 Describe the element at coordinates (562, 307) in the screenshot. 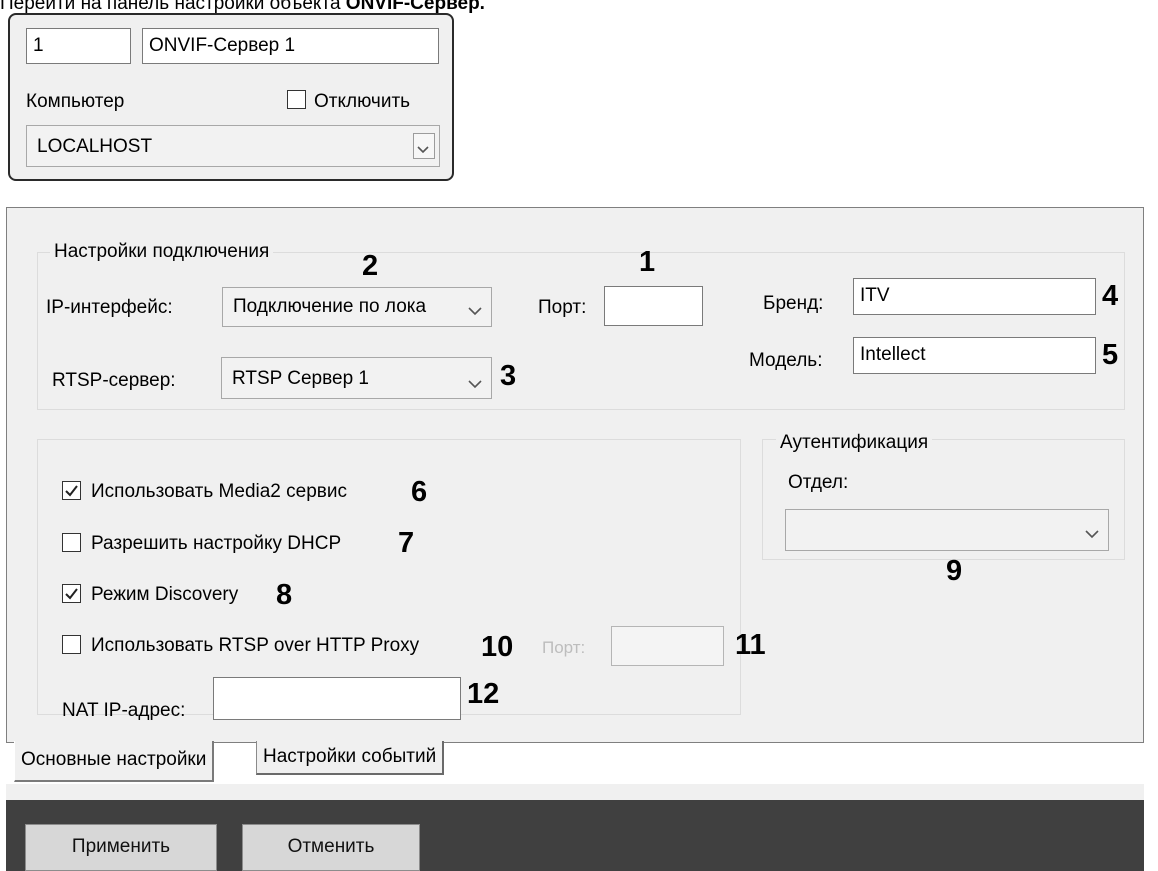

I see `port-label: Порт:` at that location.